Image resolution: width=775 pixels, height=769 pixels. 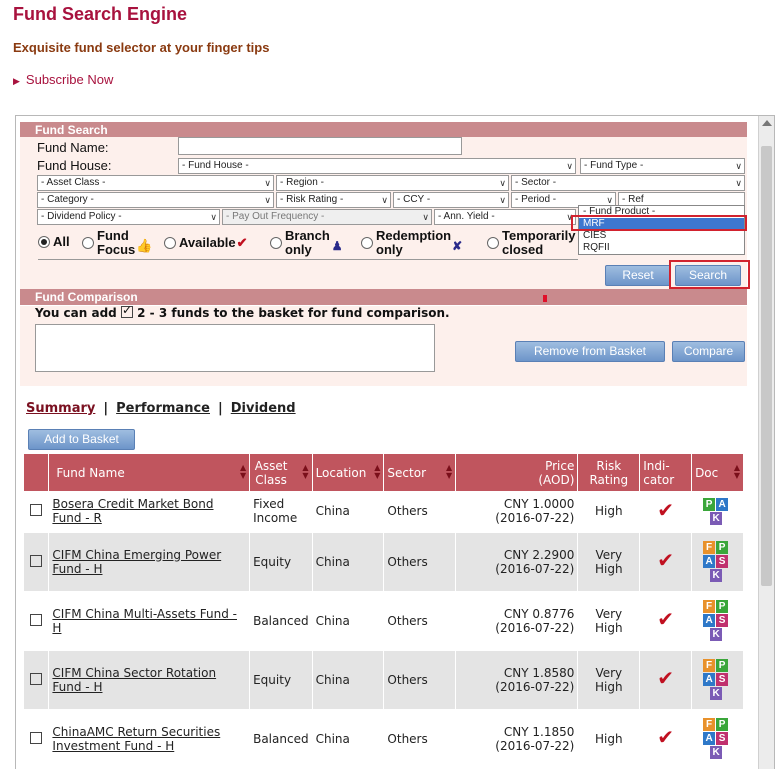 What do you see at coordinates (662, 166) in the screenshot?
I see `fund-type-select: - Fund Type - ∨` at bounding box center [662, 166].